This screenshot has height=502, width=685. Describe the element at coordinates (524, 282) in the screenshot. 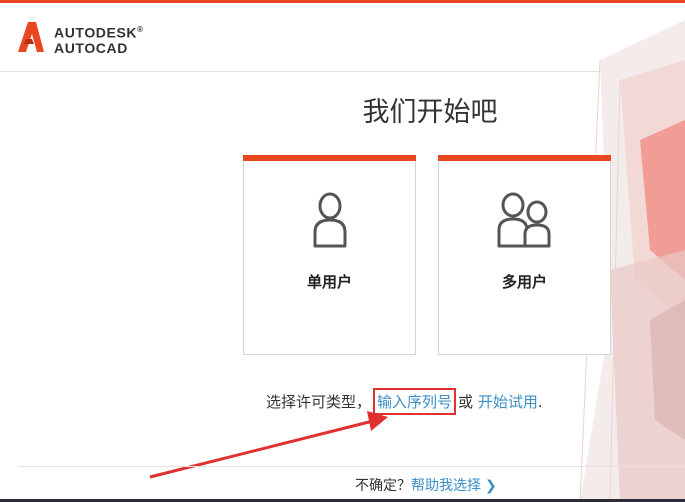

I see `multi-user-label: 多用户` at that location.